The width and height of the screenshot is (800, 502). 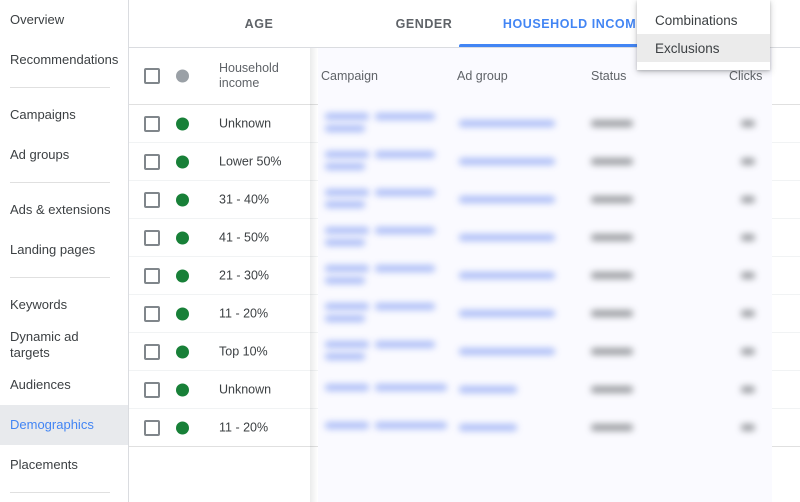 I want to click on table-row: 21 - 30%, so click(x=464, y=276).